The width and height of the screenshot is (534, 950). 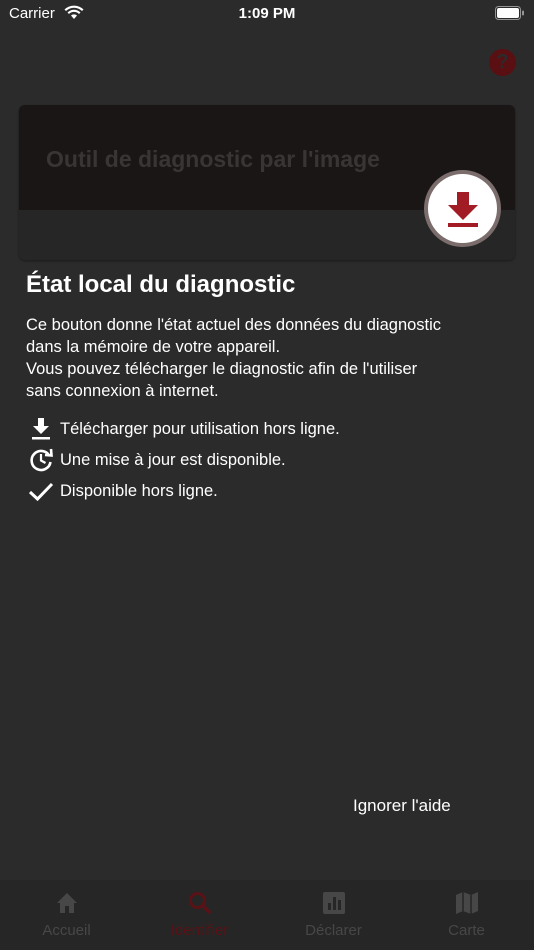 I want to click on home-icon, so click(x=66, y=903).